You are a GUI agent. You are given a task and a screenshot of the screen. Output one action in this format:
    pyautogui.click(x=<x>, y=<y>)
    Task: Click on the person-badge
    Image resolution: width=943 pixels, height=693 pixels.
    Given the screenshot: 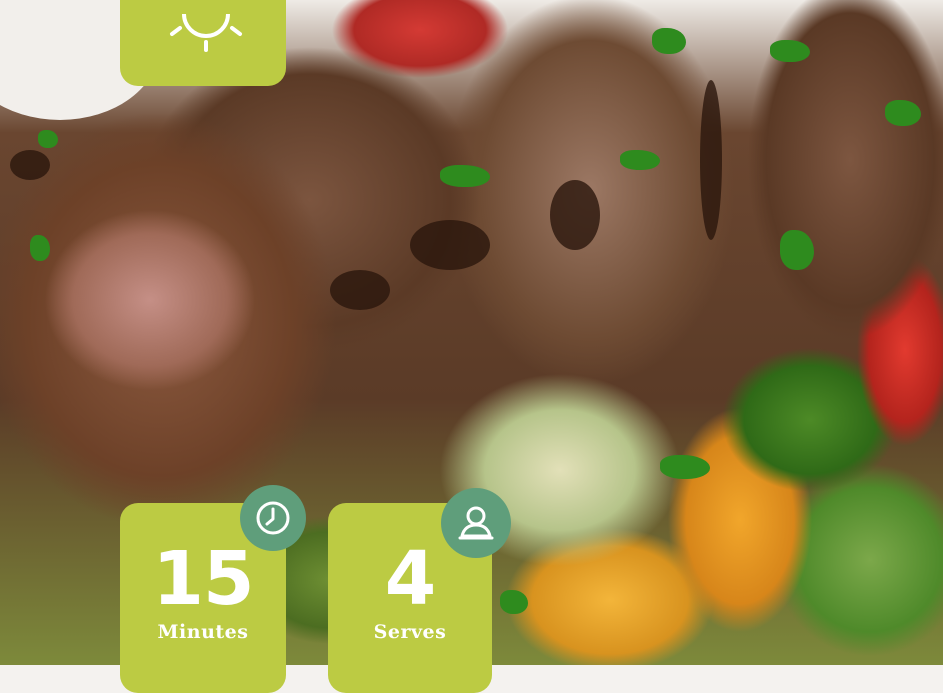 What is the action you would take?
    pyautogui.click(x=476, y=523)
    